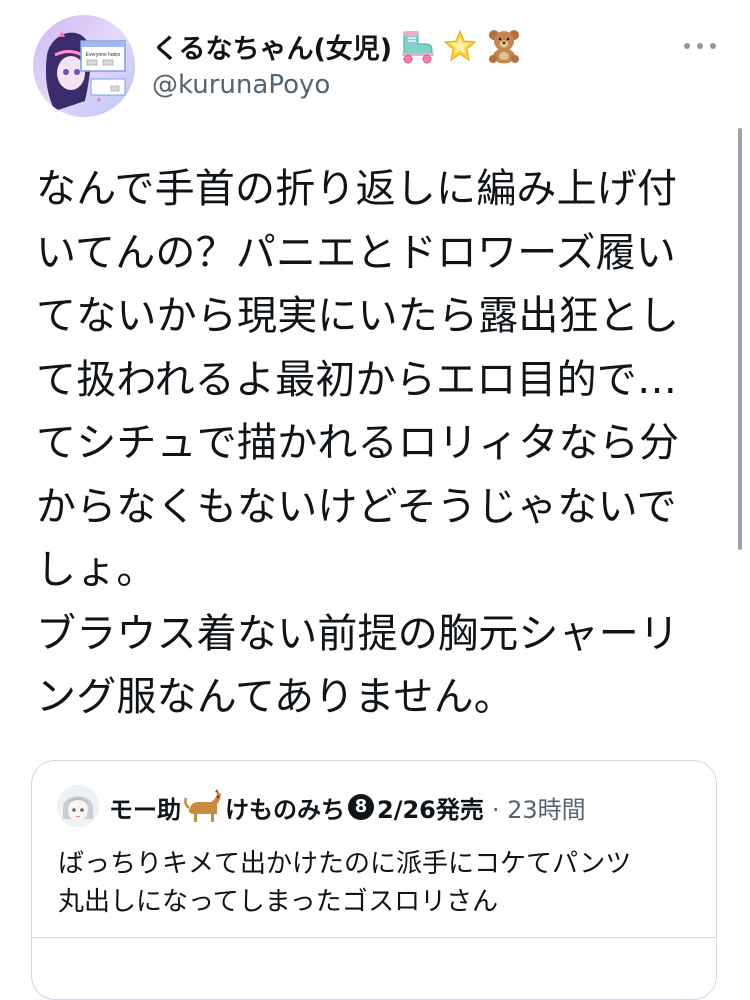  I want to click on quoted-author-row: モー助 けものみち 8 2/26発売 · 23時間, so click(347, 807).